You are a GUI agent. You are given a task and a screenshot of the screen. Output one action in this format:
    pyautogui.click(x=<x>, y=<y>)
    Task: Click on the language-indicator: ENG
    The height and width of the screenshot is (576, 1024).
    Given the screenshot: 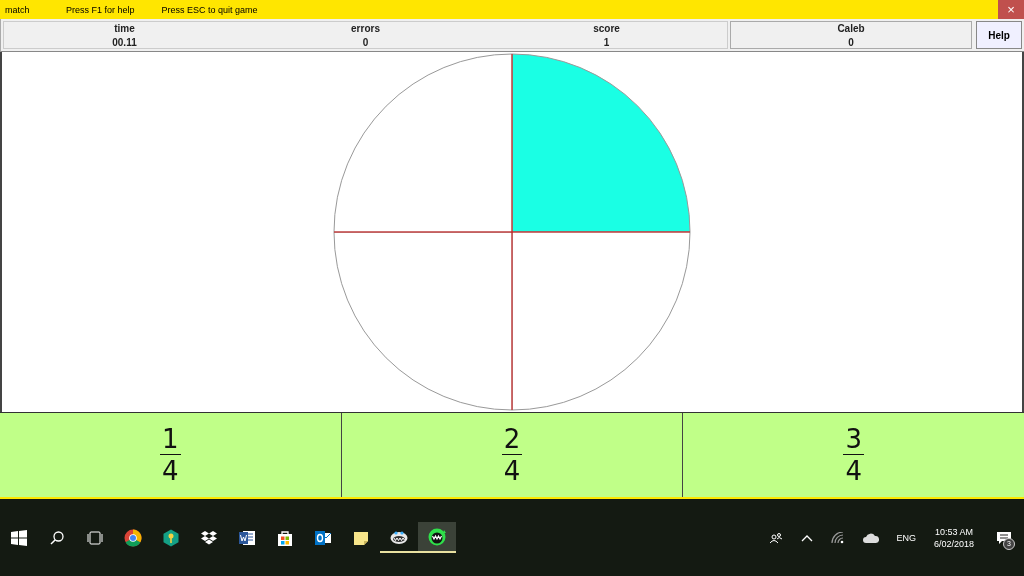 What is the action you would take?
    pyautogui.click(x=906, y=537)
    